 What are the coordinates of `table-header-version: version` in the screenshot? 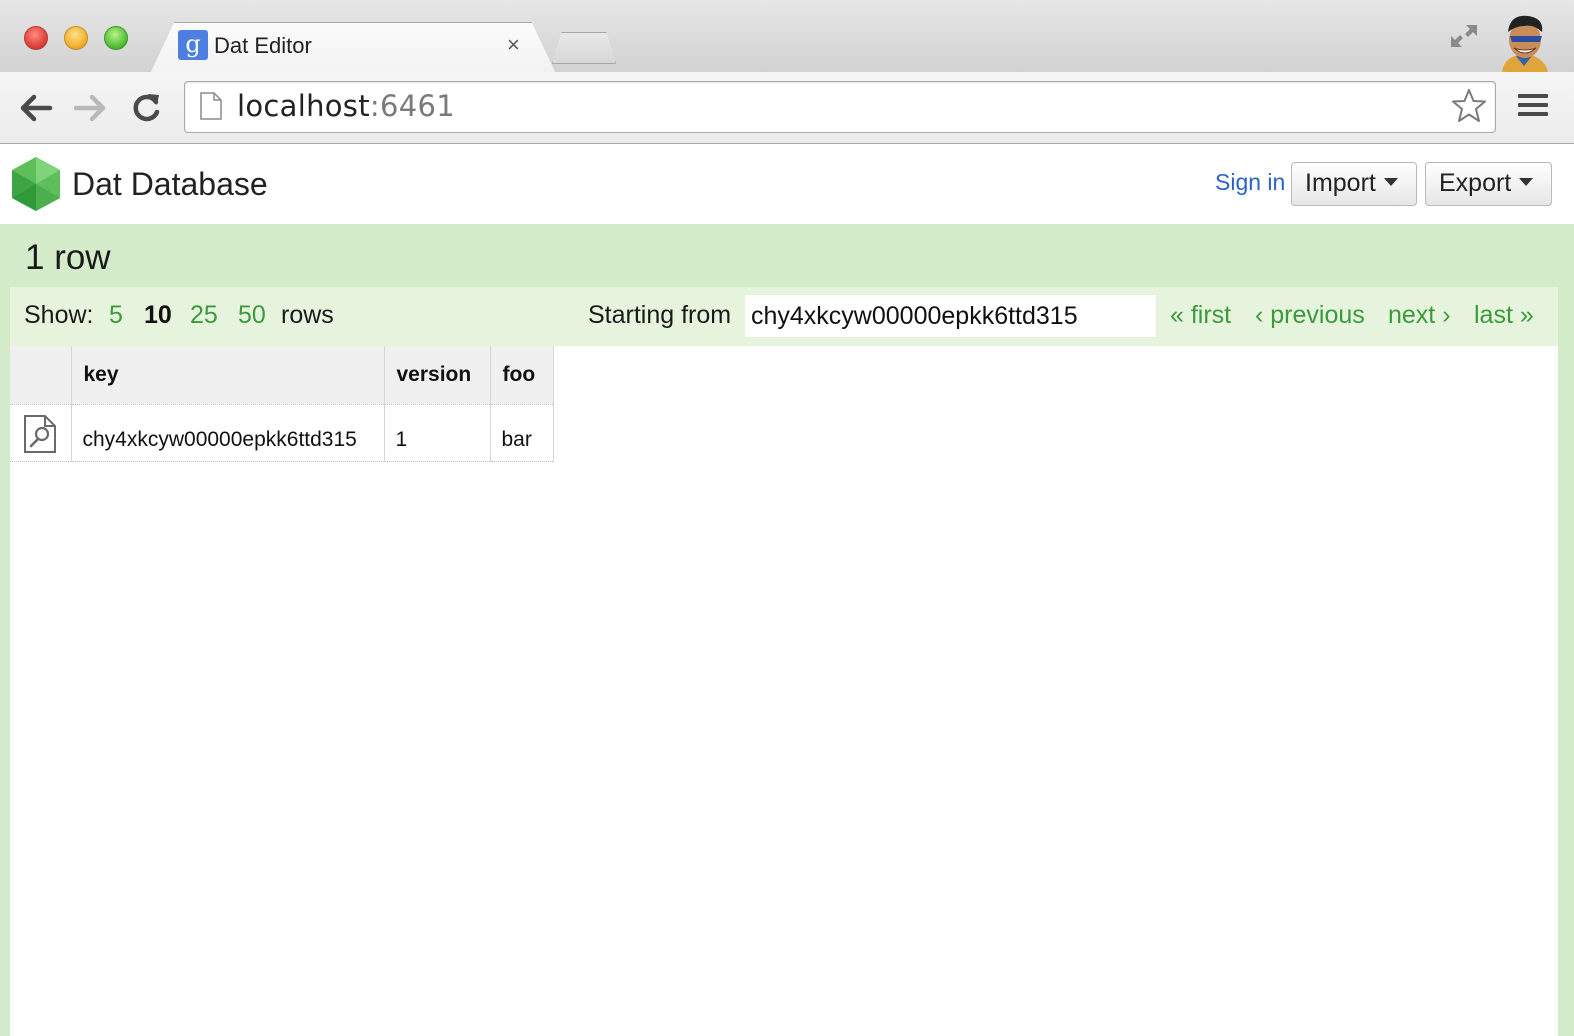 It's located at (437, 375).